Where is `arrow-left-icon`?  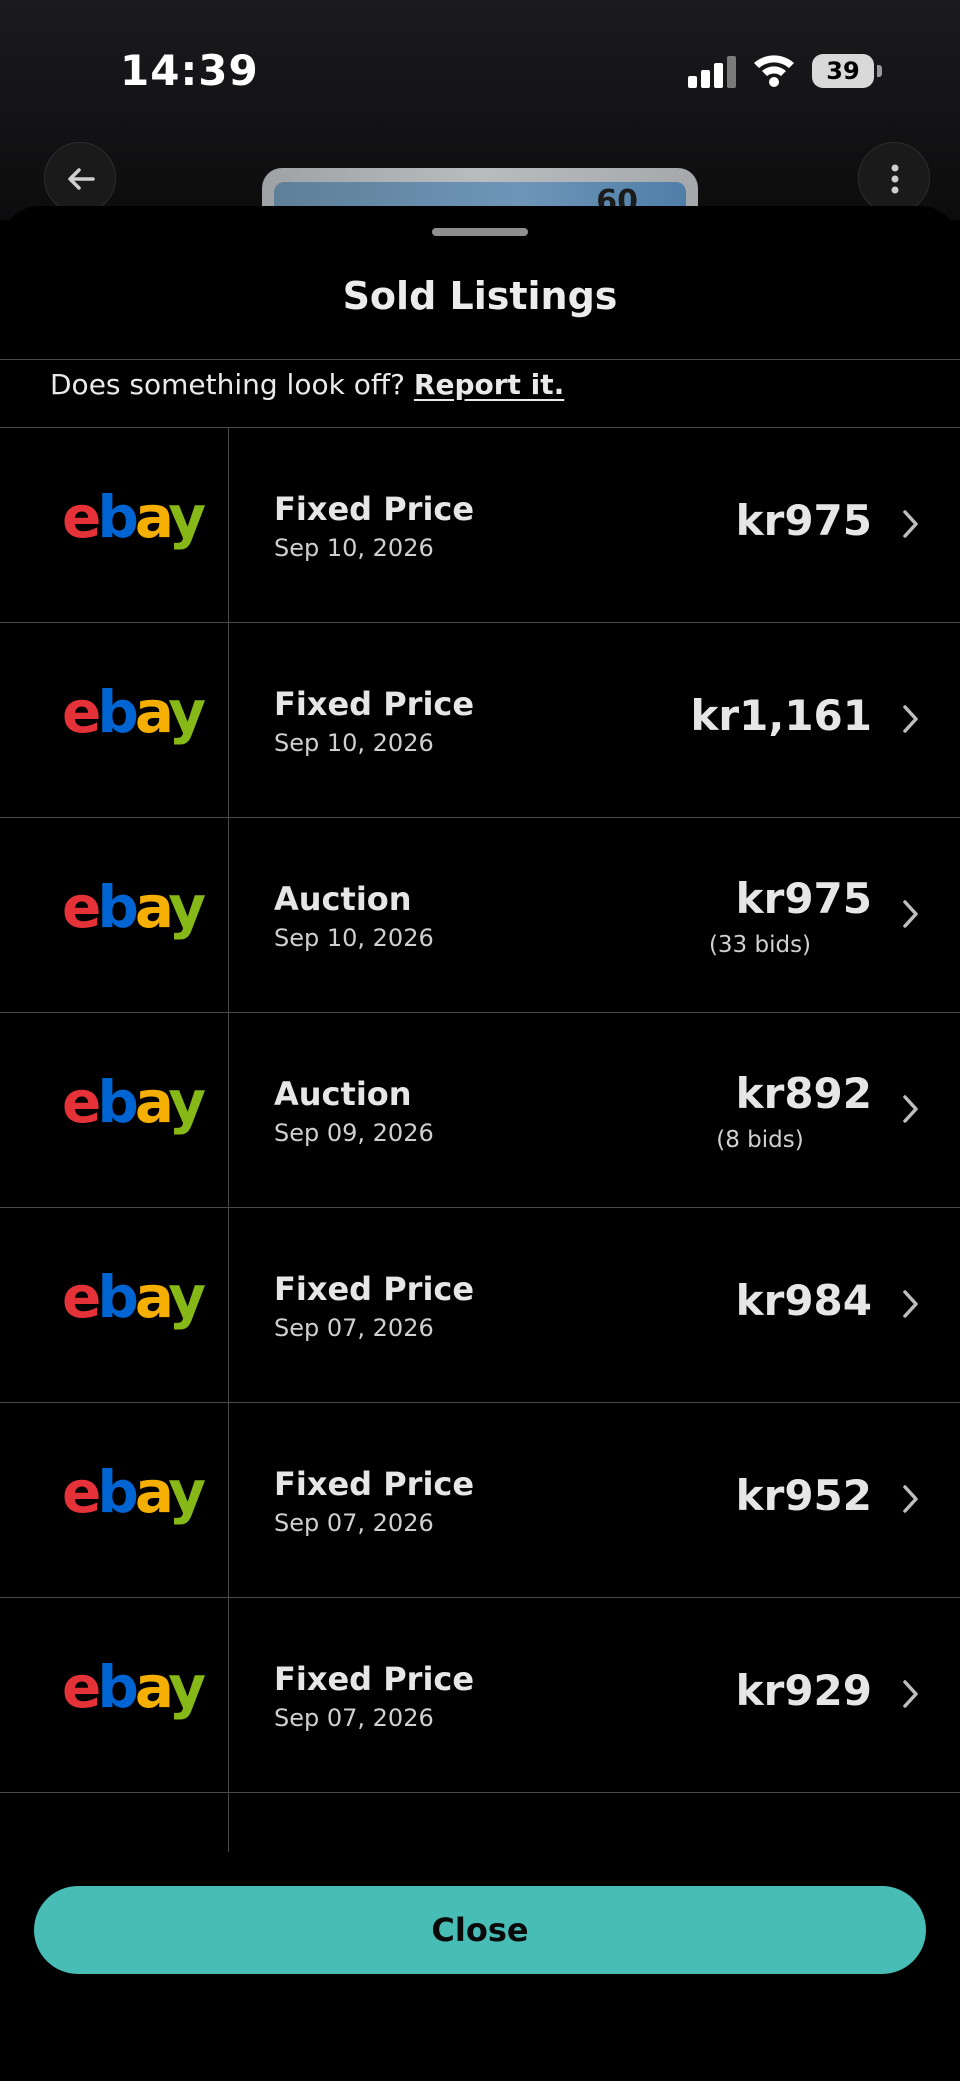
arrow-left-icon is located at coordinates (81, 179).